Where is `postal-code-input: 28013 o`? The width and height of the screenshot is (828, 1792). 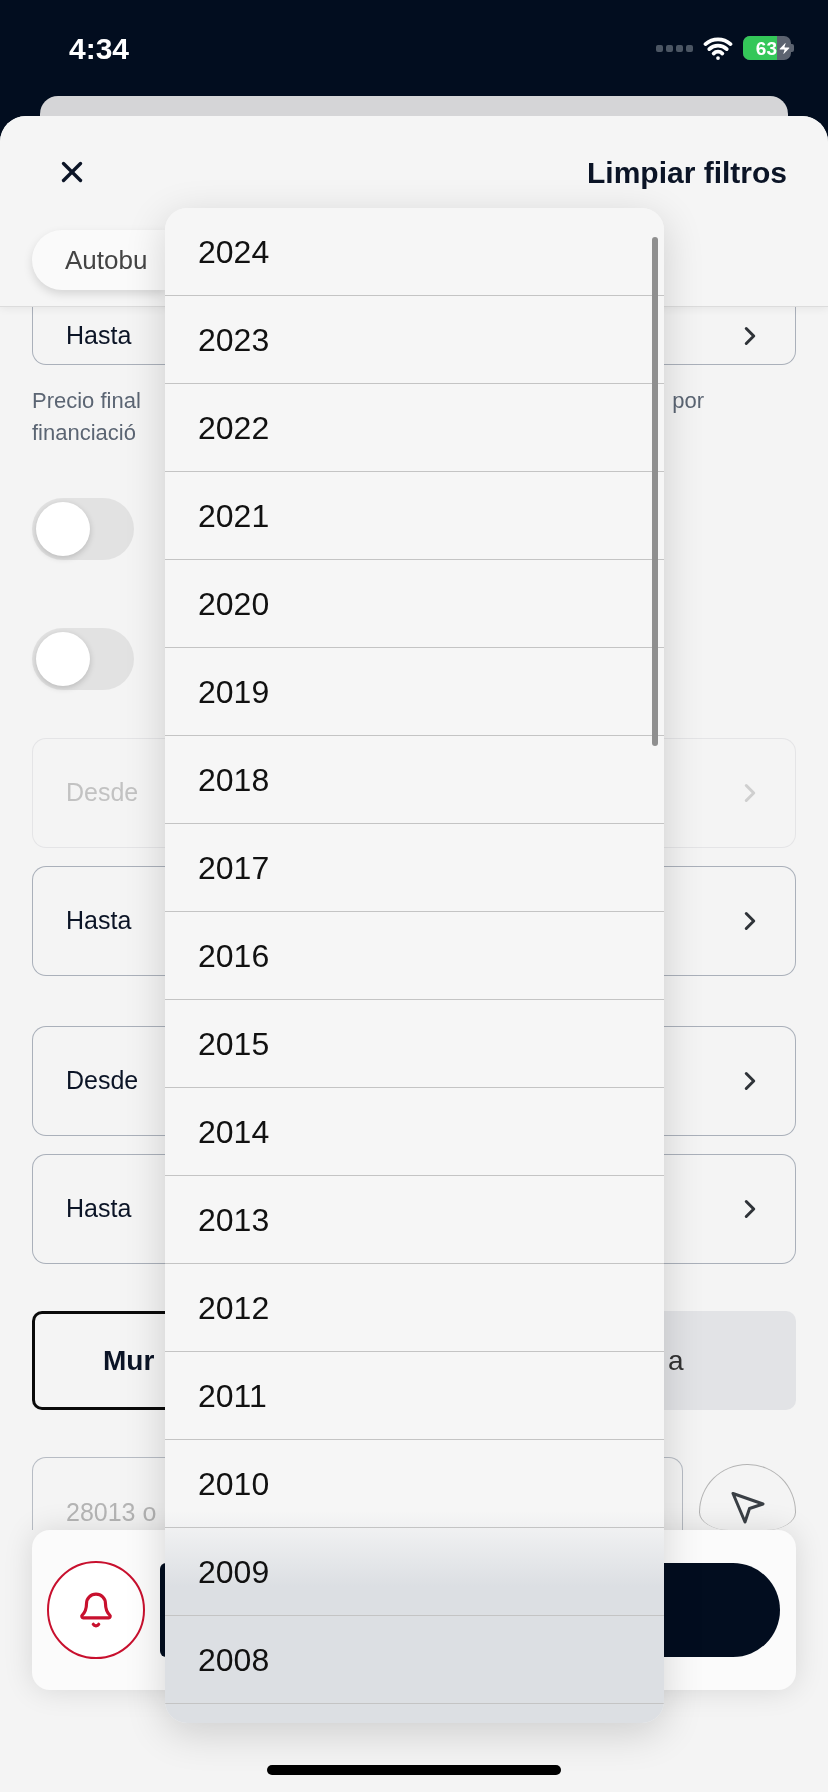 postal-code-input: 28013 o is located at coordinates (98, 1493).